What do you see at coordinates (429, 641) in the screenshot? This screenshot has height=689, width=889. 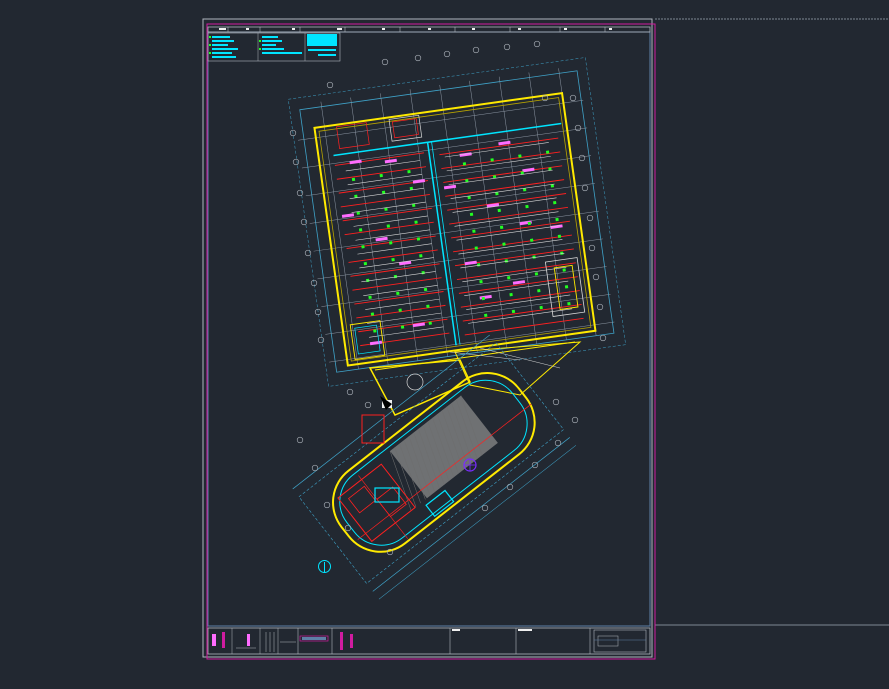 I see `title-block` at bounding box center [429, 641].